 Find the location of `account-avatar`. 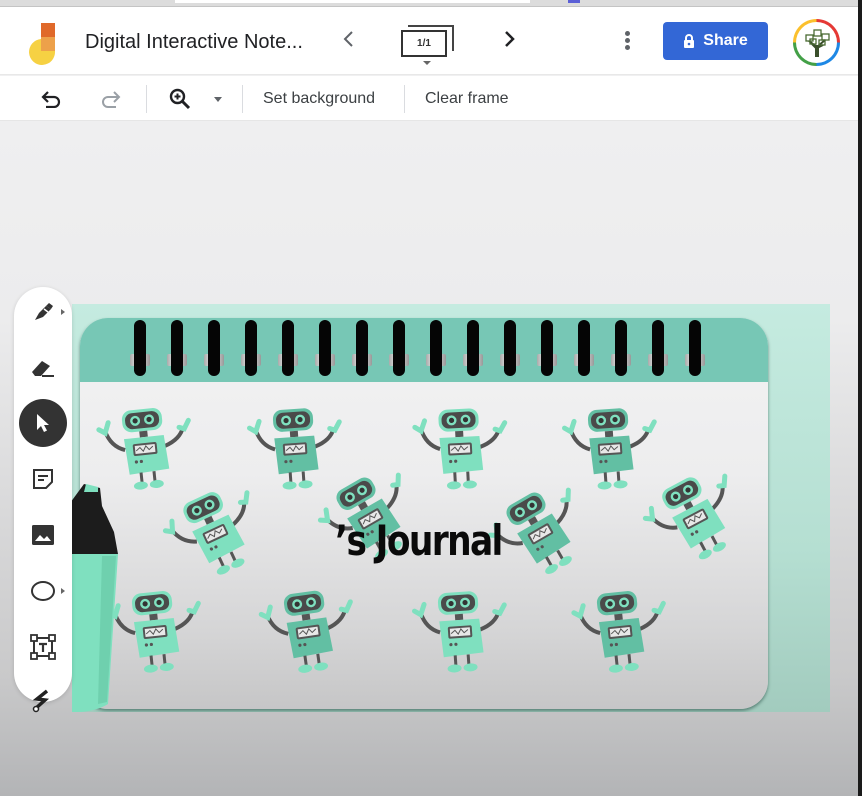

account-avatar is located at coordinates (816, 42).